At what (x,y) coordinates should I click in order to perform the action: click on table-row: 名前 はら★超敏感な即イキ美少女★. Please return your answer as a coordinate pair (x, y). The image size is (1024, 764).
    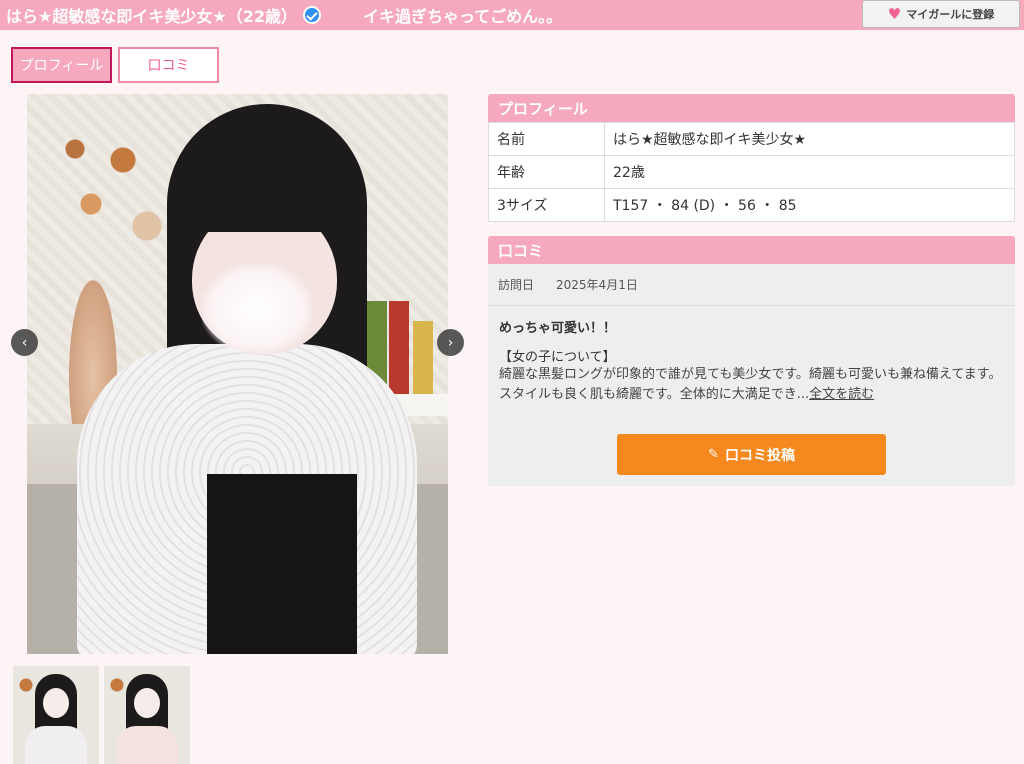
    Looking at the image, I should click on (751, 139).